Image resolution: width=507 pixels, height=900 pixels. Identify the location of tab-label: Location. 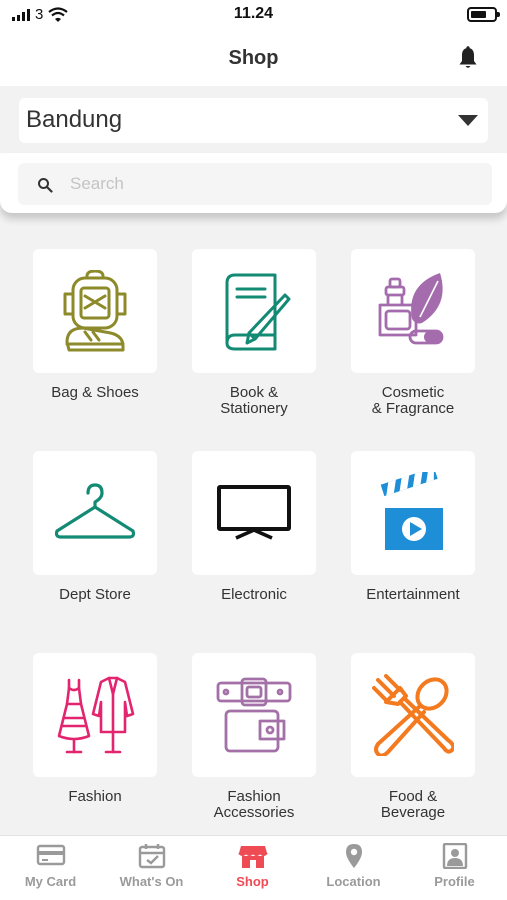
(353, 881).